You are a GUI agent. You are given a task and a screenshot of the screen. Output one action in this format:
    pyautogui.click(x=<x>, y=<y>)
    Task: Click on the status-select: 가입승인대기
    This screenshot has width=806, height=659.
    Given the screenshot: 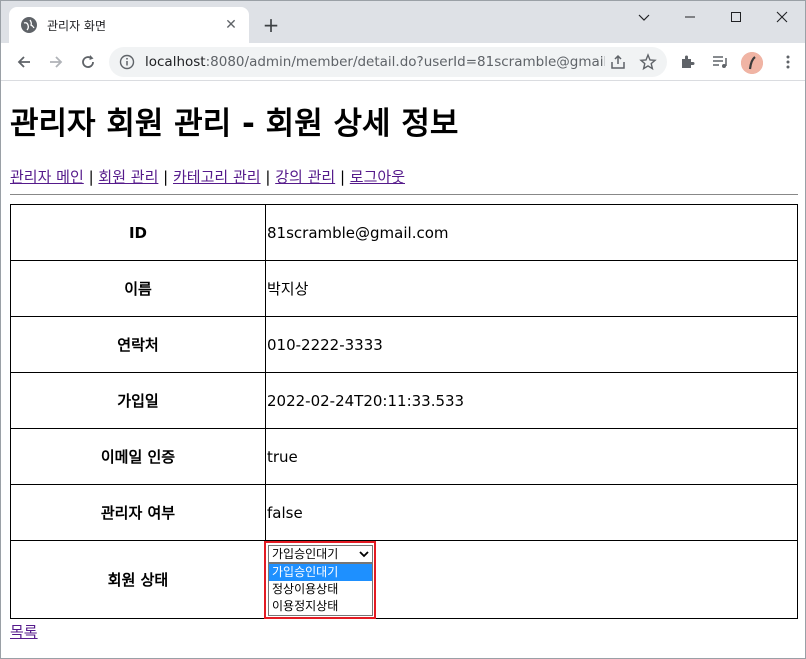 What is the action you would take?
    pyautogui.click(x=320, y=554)
    